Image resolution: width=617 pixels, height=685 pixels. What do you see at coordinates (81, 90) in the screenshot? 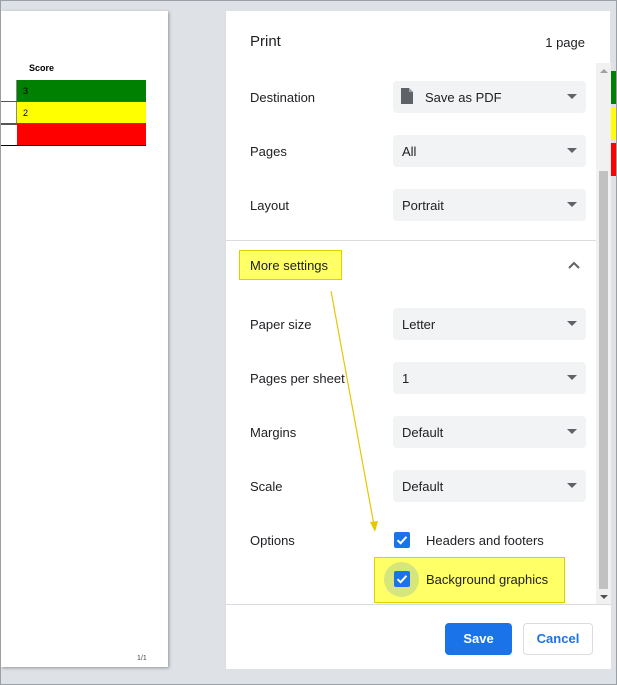
I see `score-cell: 3` at bounding box center [81, 90].